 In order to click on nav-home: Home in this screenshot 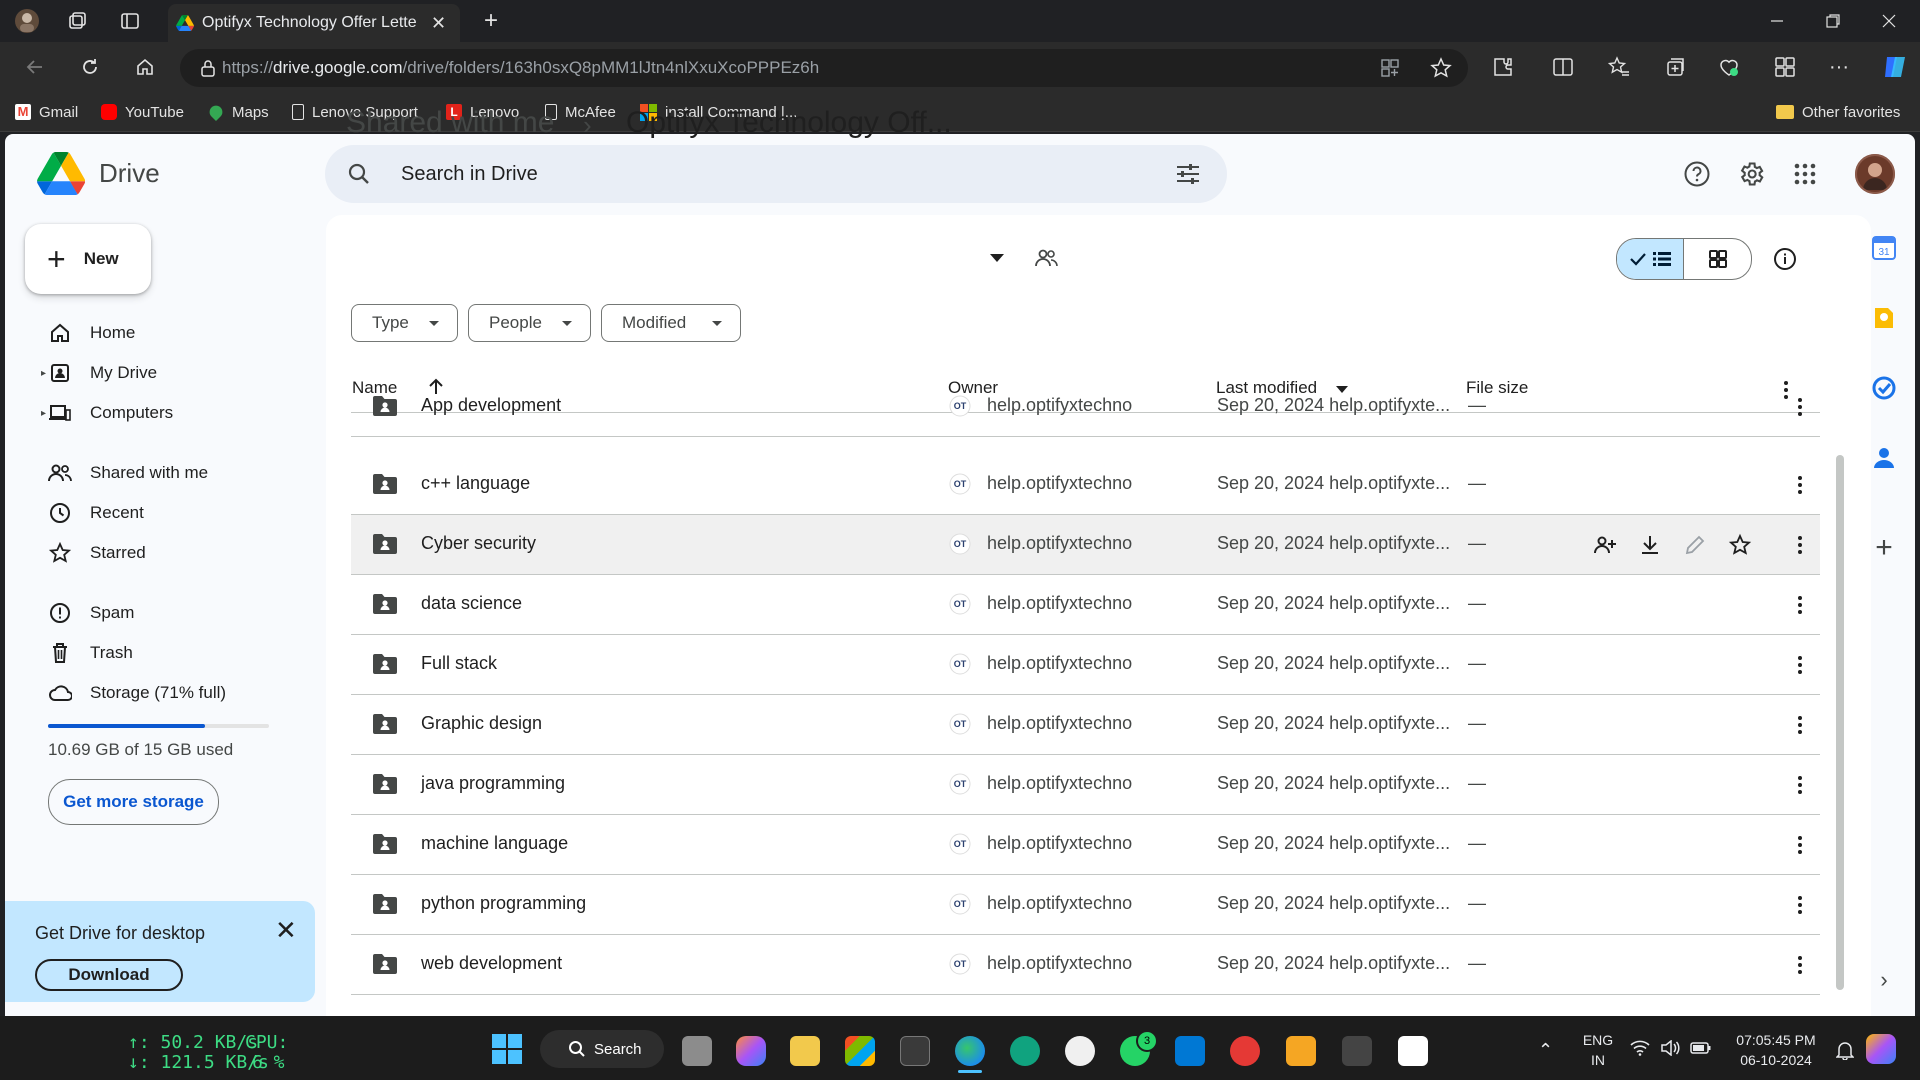, I will do `click(170, 333)`.